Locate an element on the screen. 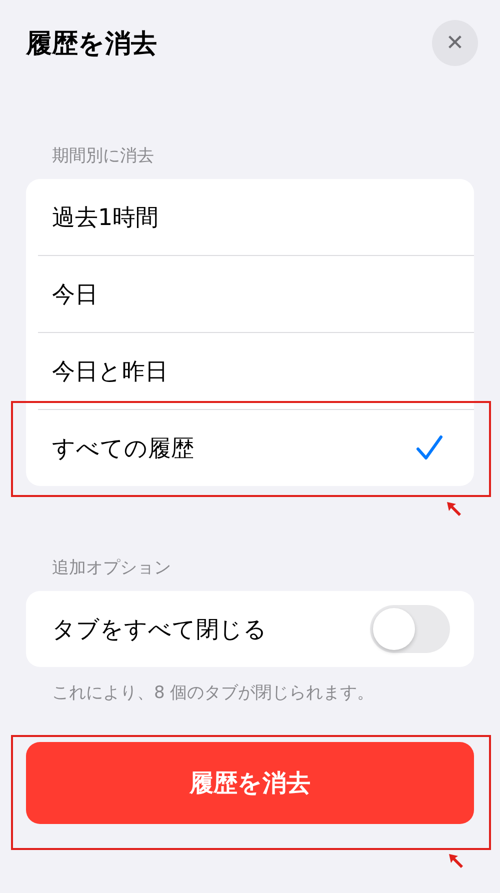  period-option: 今日 is located at coordinates (75, 294).